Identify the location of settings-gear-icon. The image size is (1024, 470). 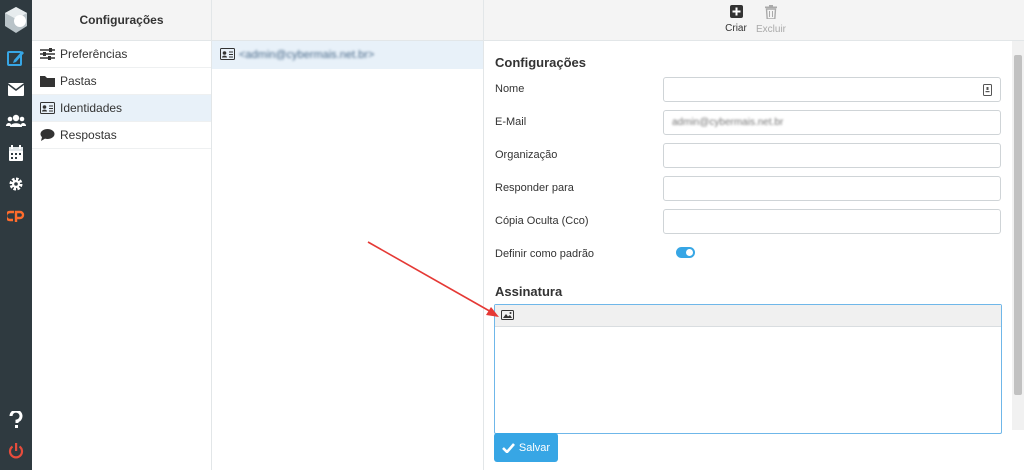
(16, 184).